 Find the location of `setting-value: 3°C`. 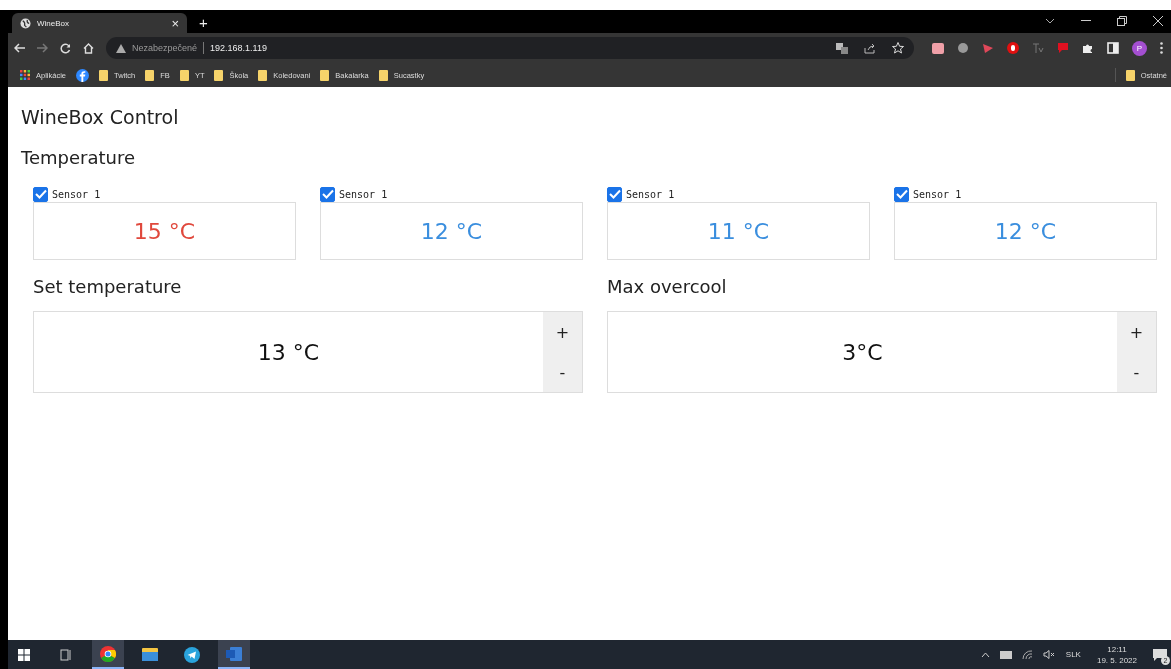

setting-value: 3°C is located at coordinates (862, 352).